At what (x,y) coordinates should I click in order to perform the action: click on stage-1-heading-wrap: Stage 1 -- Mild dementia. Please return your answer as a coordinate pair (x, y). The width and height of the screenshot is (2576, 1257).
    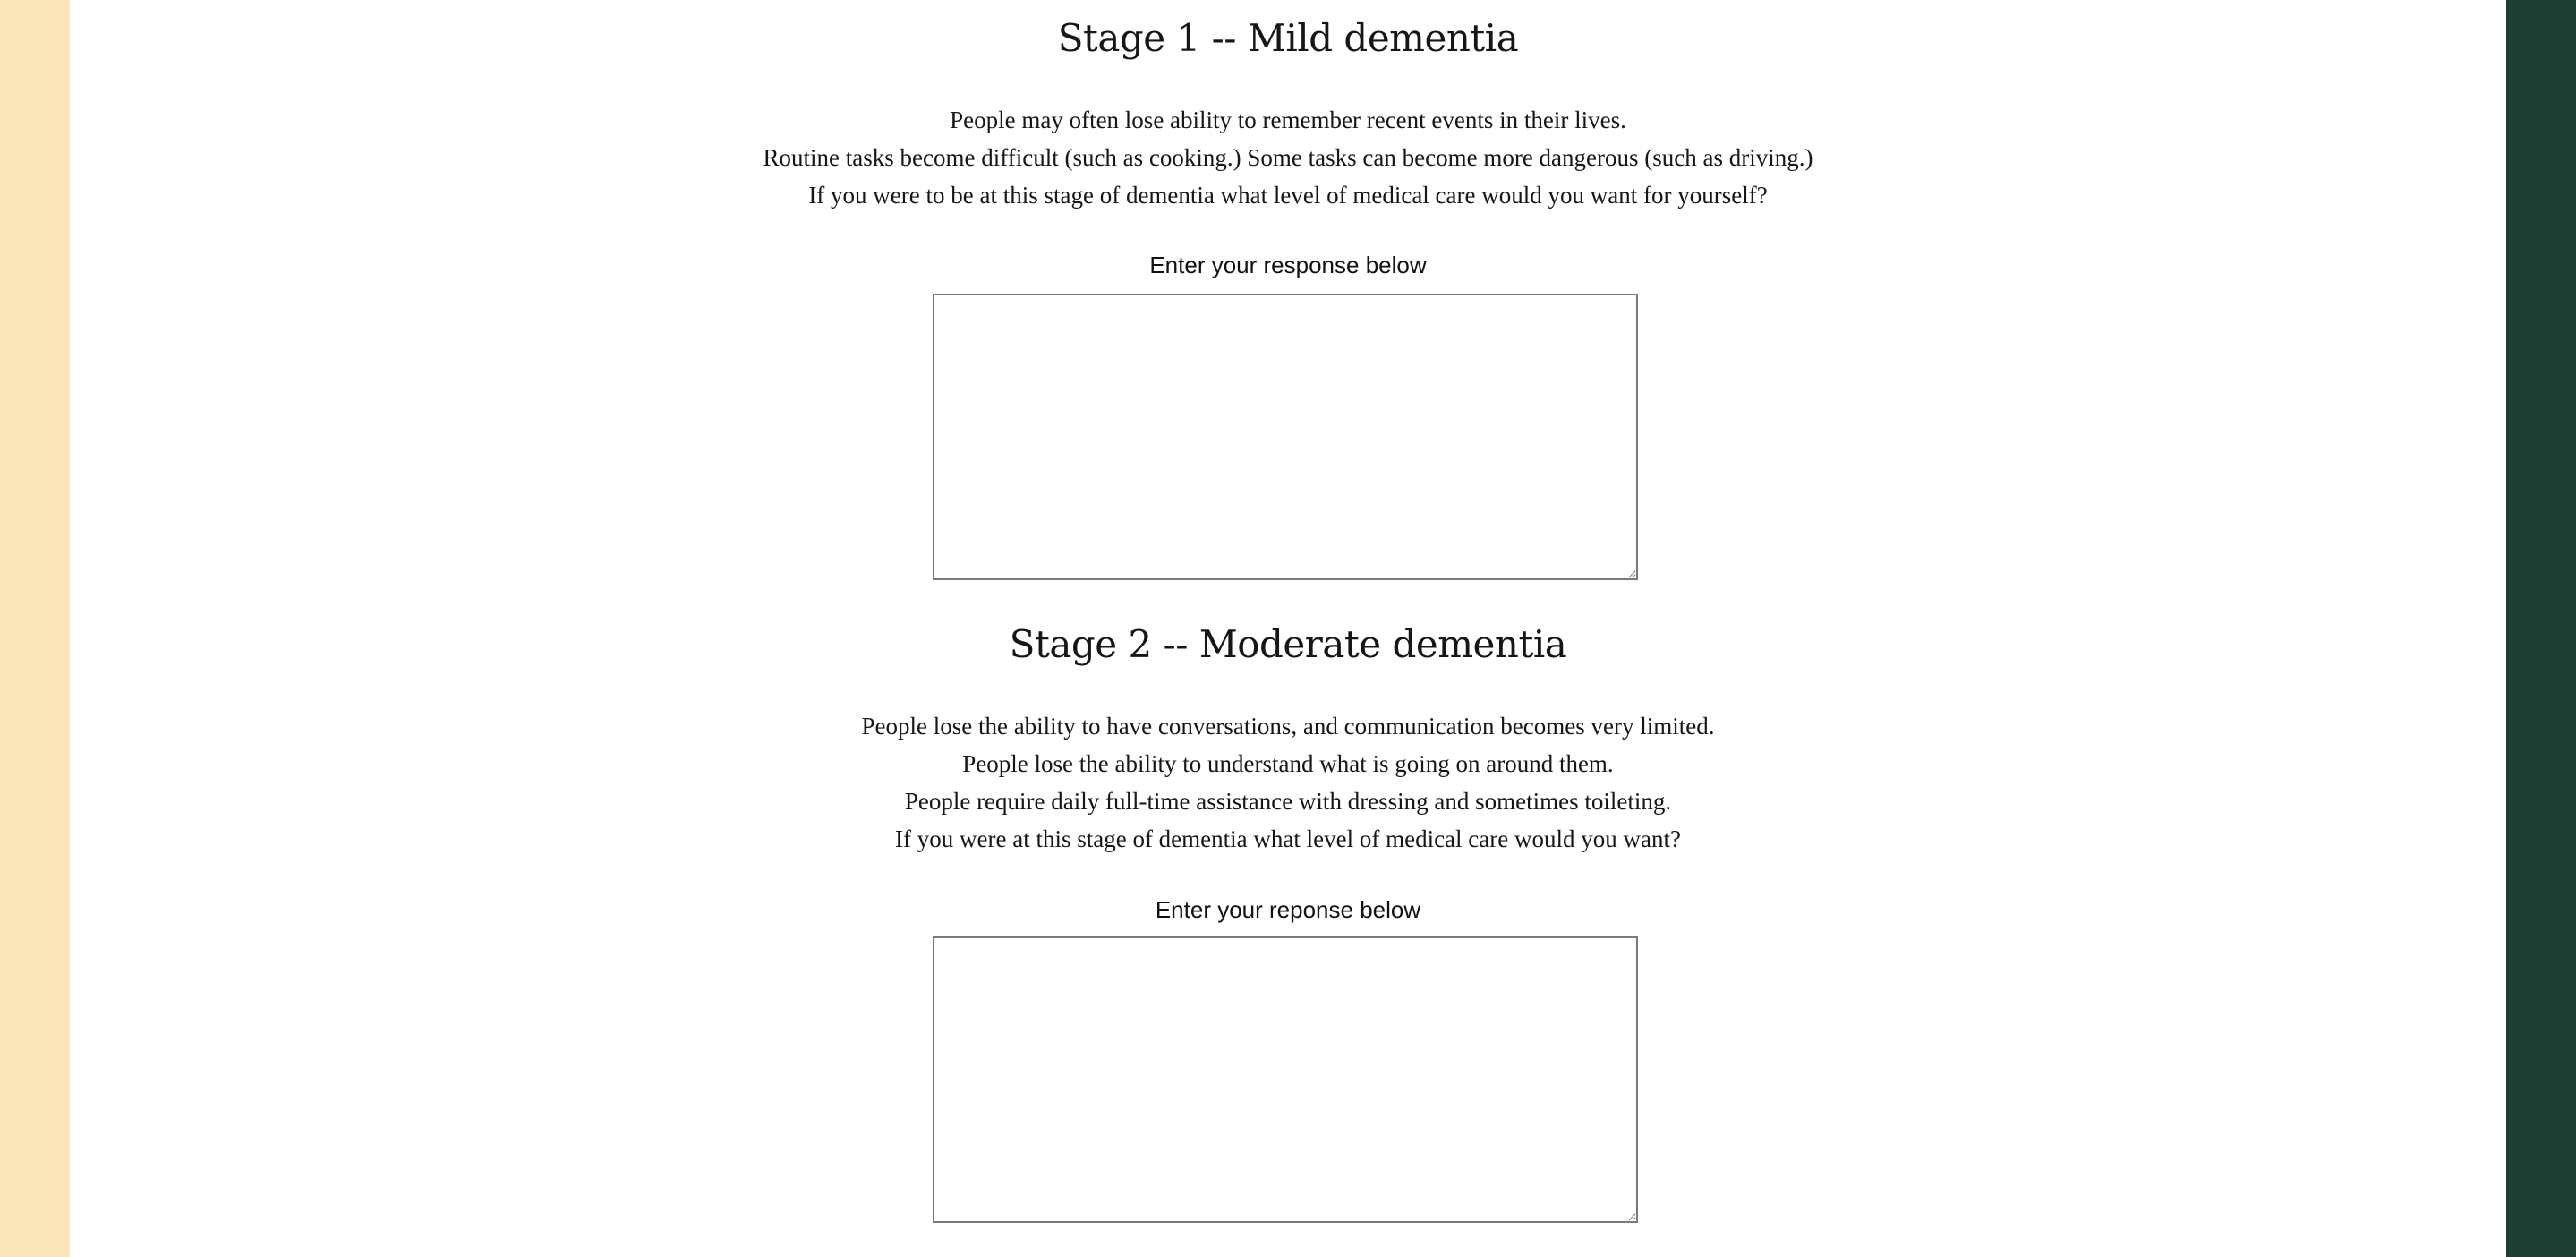
    Looking at the image, I should click on (1288, 39).